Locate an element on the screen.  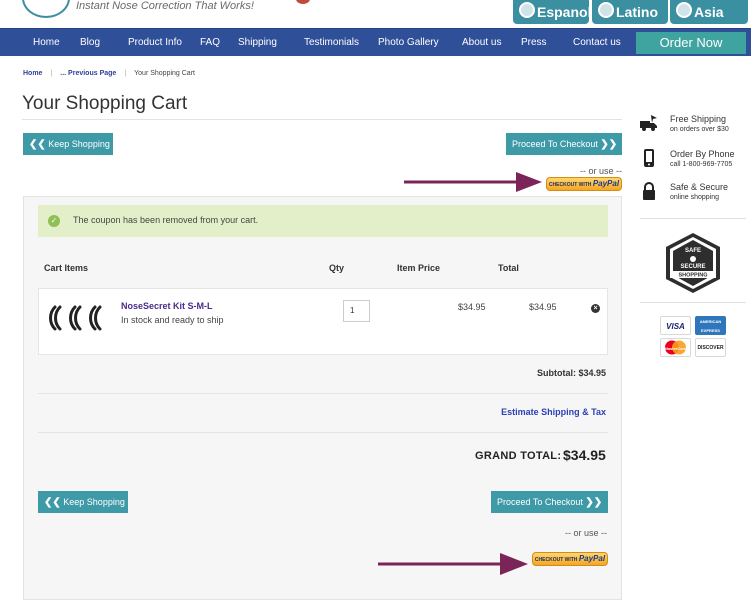
paypal-checkout-button-bottom: CHECKOUT WITH PayPal is located at coordinates (570, 559).